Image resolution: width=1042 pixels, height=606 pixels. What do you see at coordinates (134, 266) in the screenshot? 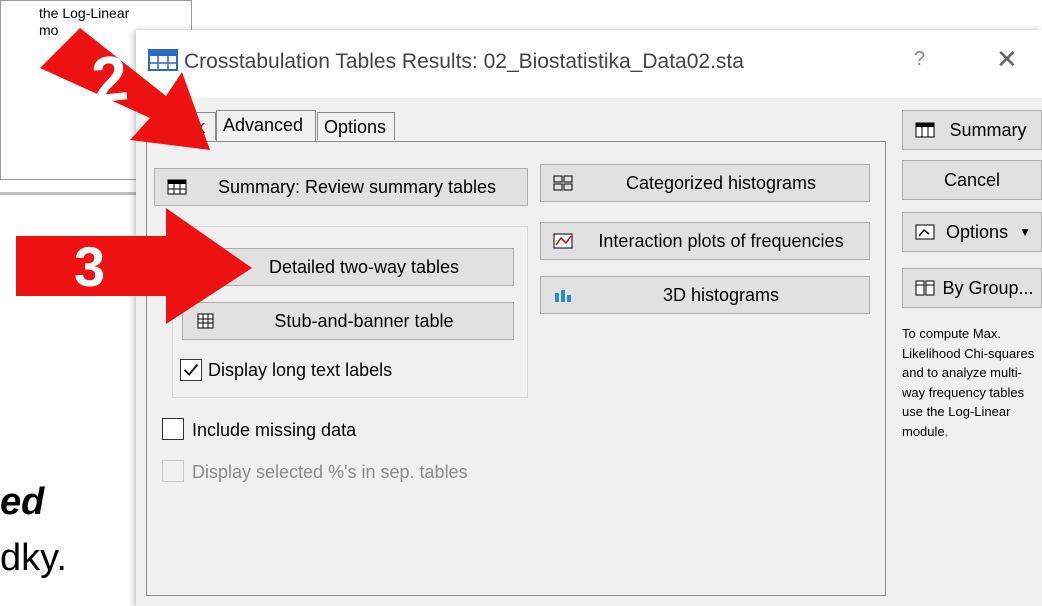
I see `arrow-3-icon` at bounding box center [134, 266].